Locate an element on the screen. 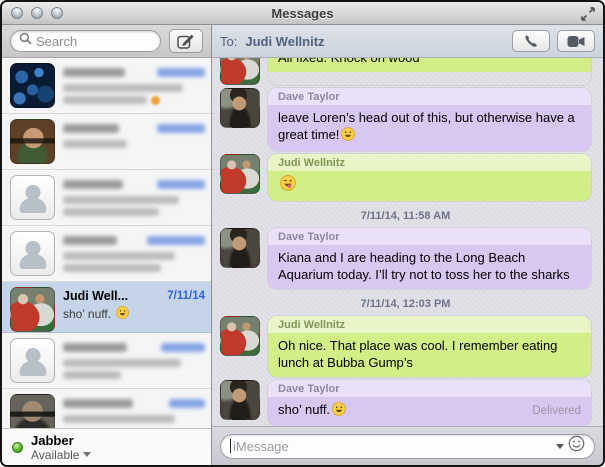  message: All fixed. Knock on wood is located at coordinates (405, 71).